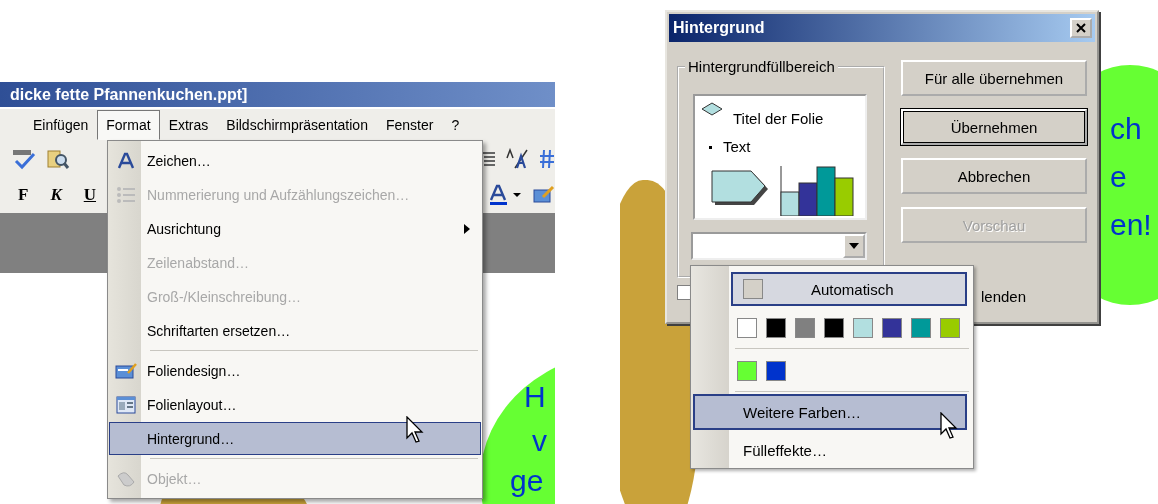 The height and width of the screenshot is (504, 1158). I want to click on italic-button: K, so click(56, 195).